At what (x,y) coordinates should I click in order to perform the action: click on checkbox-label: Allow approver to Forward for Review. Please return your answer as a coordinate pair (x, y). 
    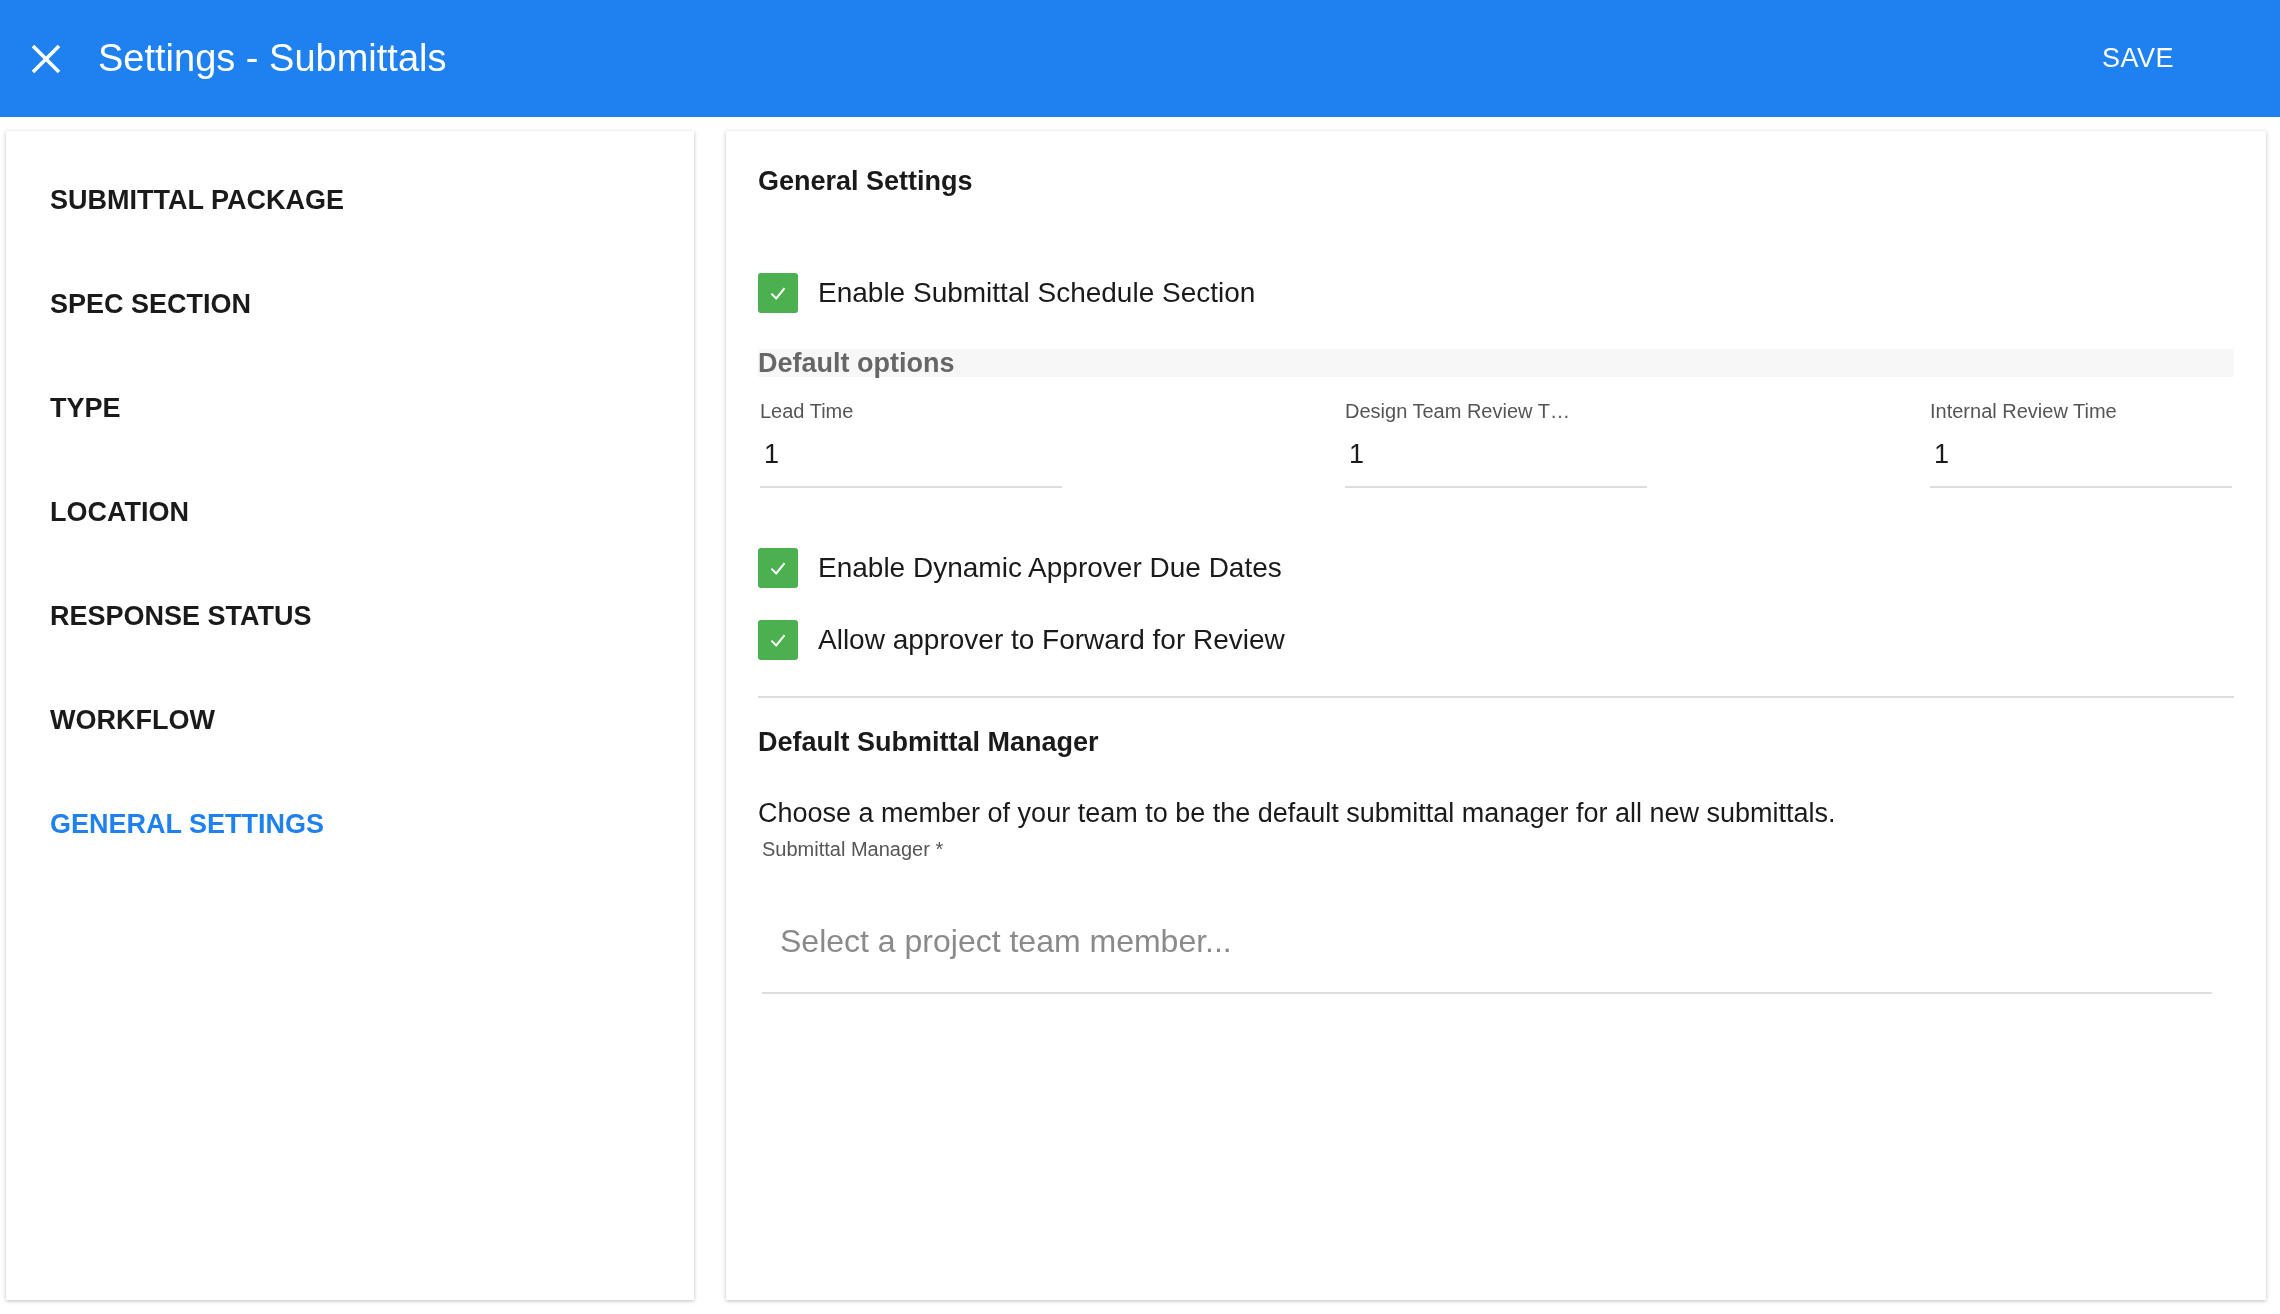
    Looking at the image, I should click on (1051, 640).